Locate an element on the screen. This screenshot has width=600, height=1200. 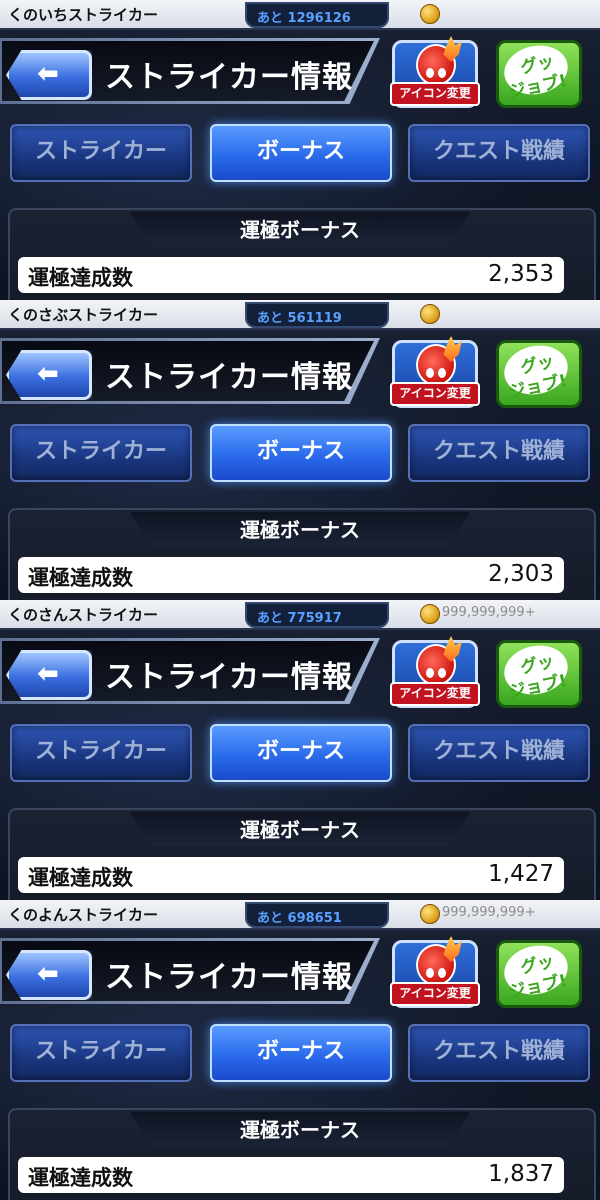
stat-value: 1,837 is located at coordinates (521, 1174).